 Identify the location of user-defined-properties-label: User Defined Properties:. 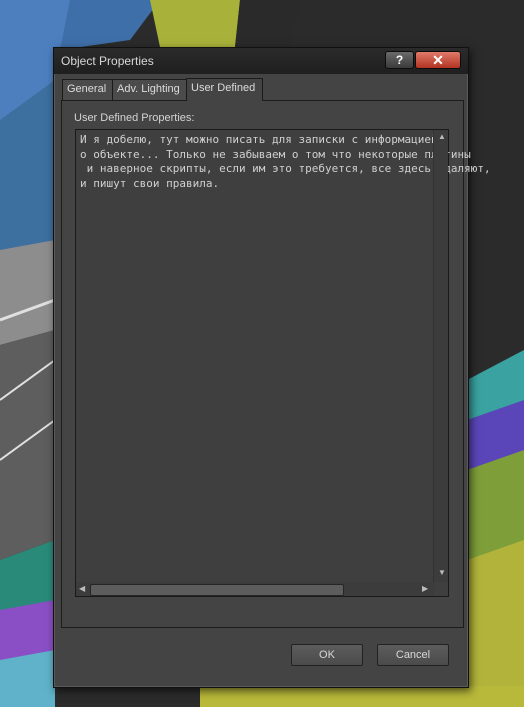
(134, 118).